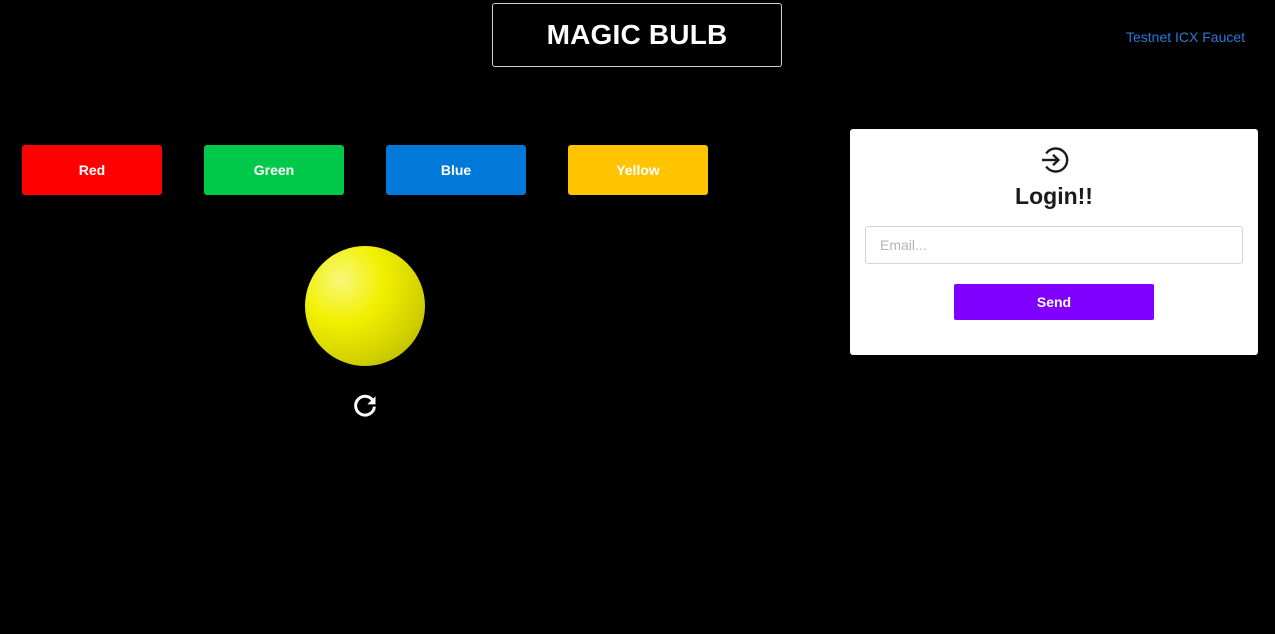 The height and width of the screenshot is (634, 1275). Describe the element at coordinates (365, 306) in the screenshot. I see `magic-bulb` at that location.